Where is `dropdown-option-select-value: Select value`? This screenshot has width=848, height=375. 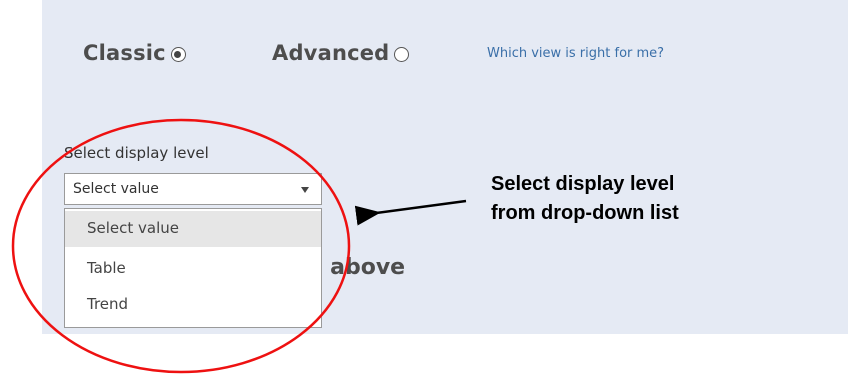
dropdown-option-select-value: Select value is located at coordinates (193, 229).